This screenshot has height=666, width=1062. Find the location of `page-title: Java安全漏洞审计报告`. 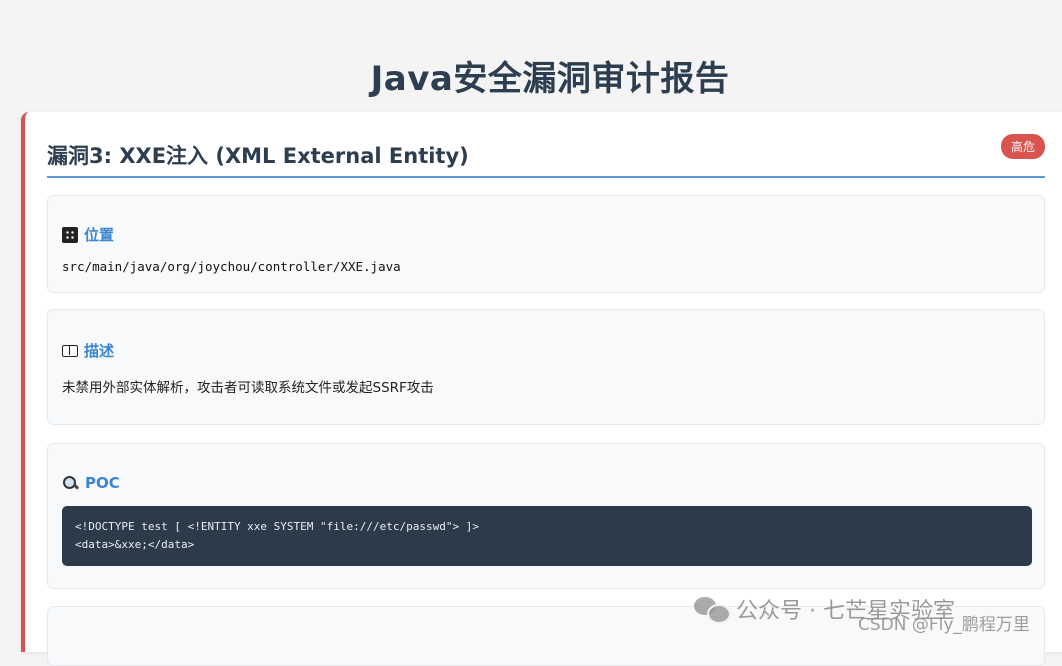

page-title: Java安全漏洞审计报告 is located at coordinates (550, 78).